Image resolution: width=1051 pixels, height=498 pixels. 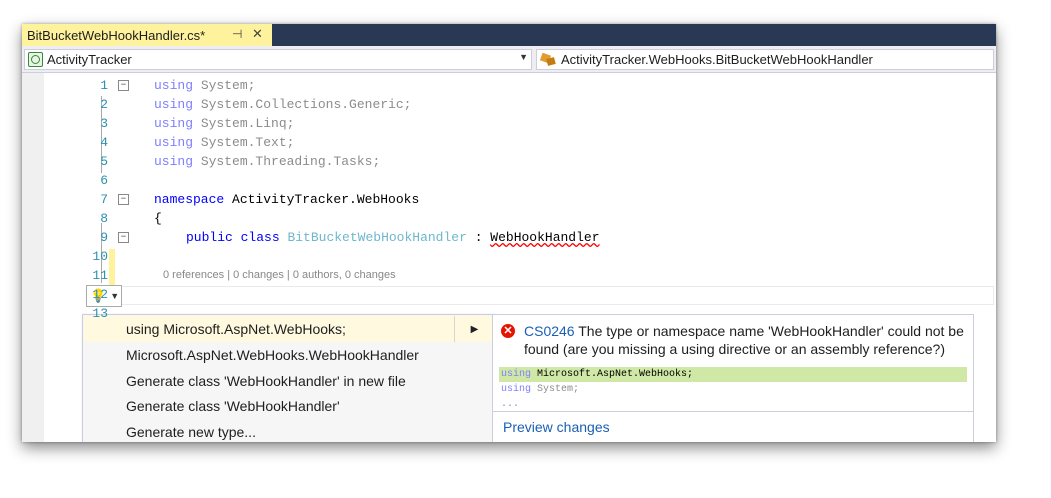 What do you see at coordinates (519, 142) in the screenshot?
I see `code-line: 4 using System.Text;` at bounding box center [519, 142].